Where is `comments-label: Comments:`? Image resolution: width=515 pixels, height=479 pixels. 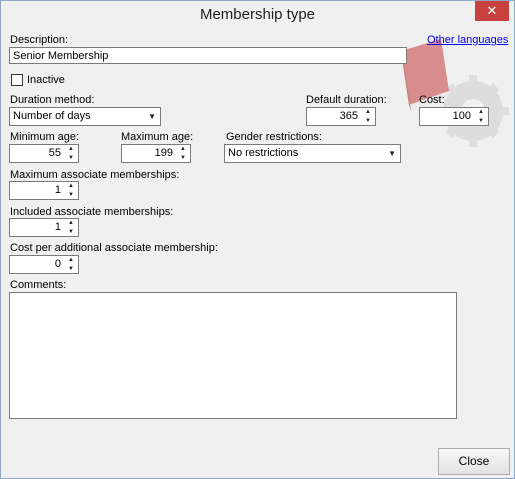
comments-label: Comments: is located at coordinates (38, 285).